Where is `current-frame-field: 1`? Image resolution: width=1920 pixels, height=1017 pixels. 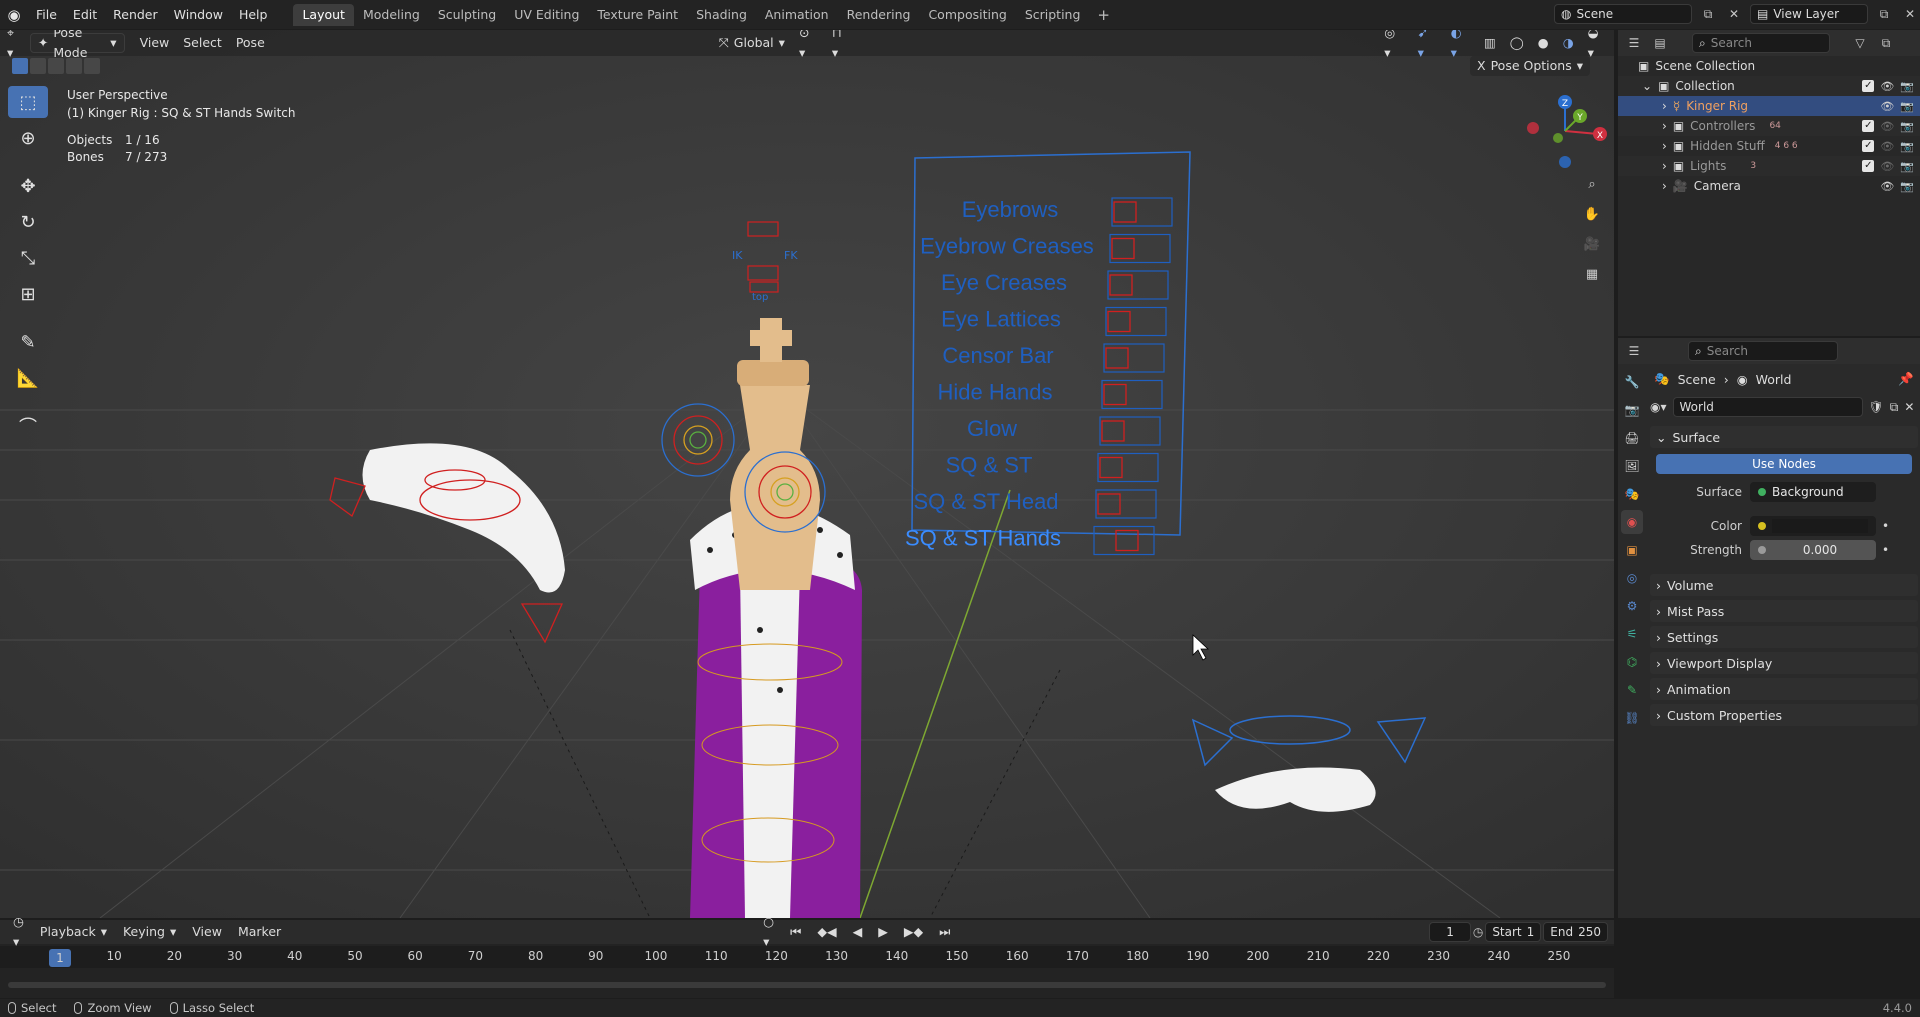
current-frame-field: 1 is located at coordinates (1450, 932).